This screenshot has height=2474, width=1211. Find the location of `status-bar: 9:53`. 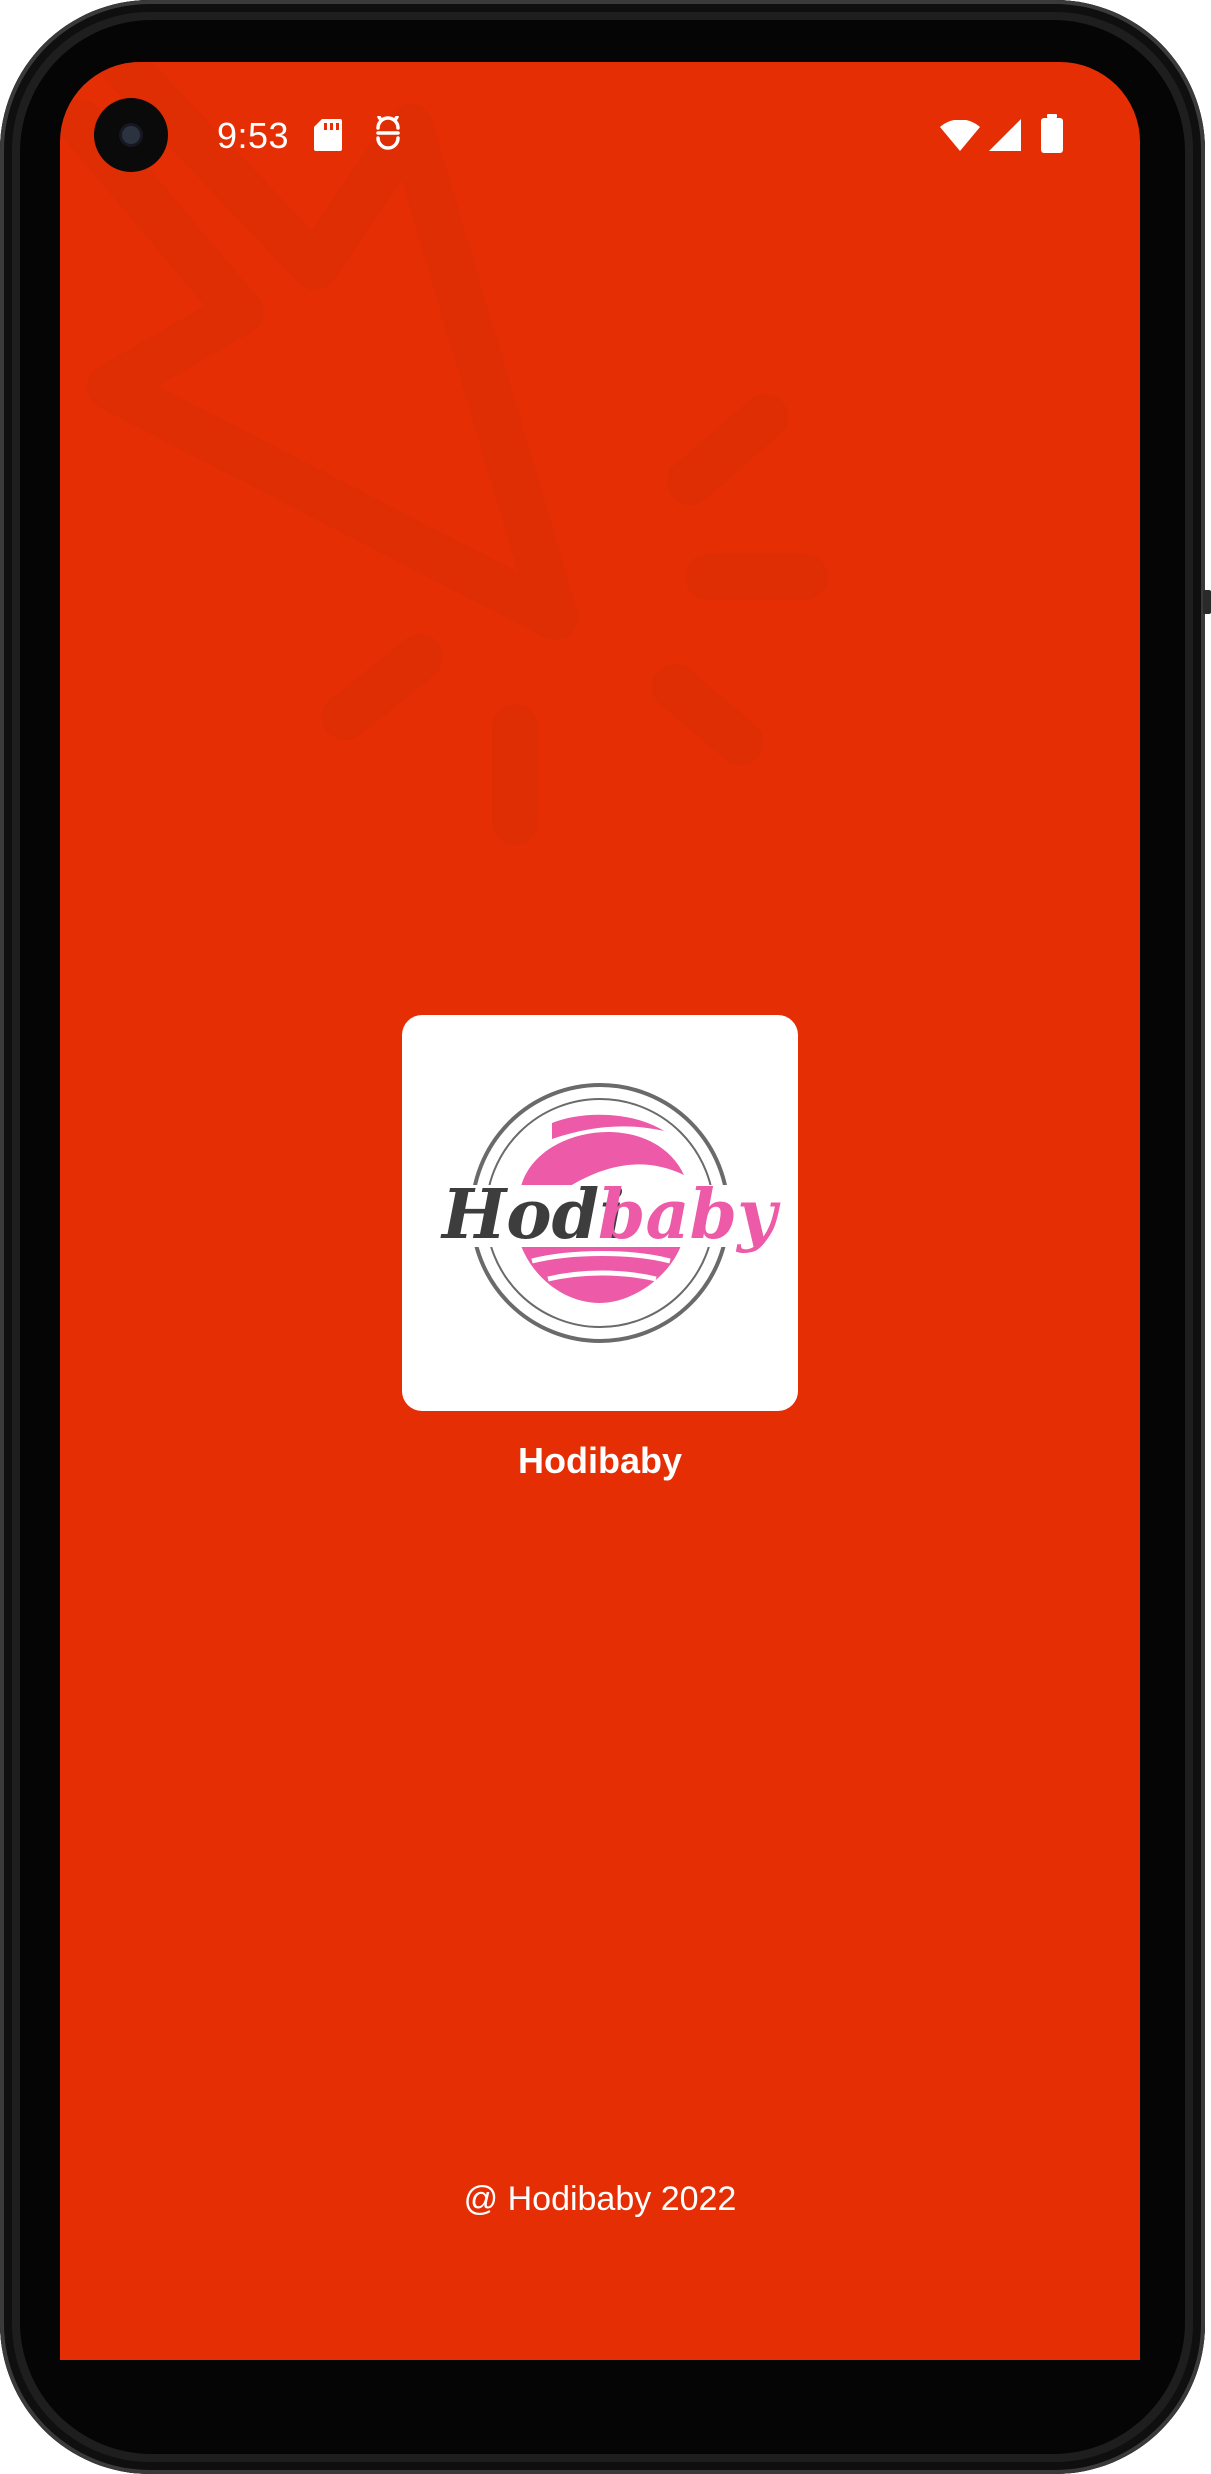

status-bar: 9:53 is located at coordinates (600, 136).